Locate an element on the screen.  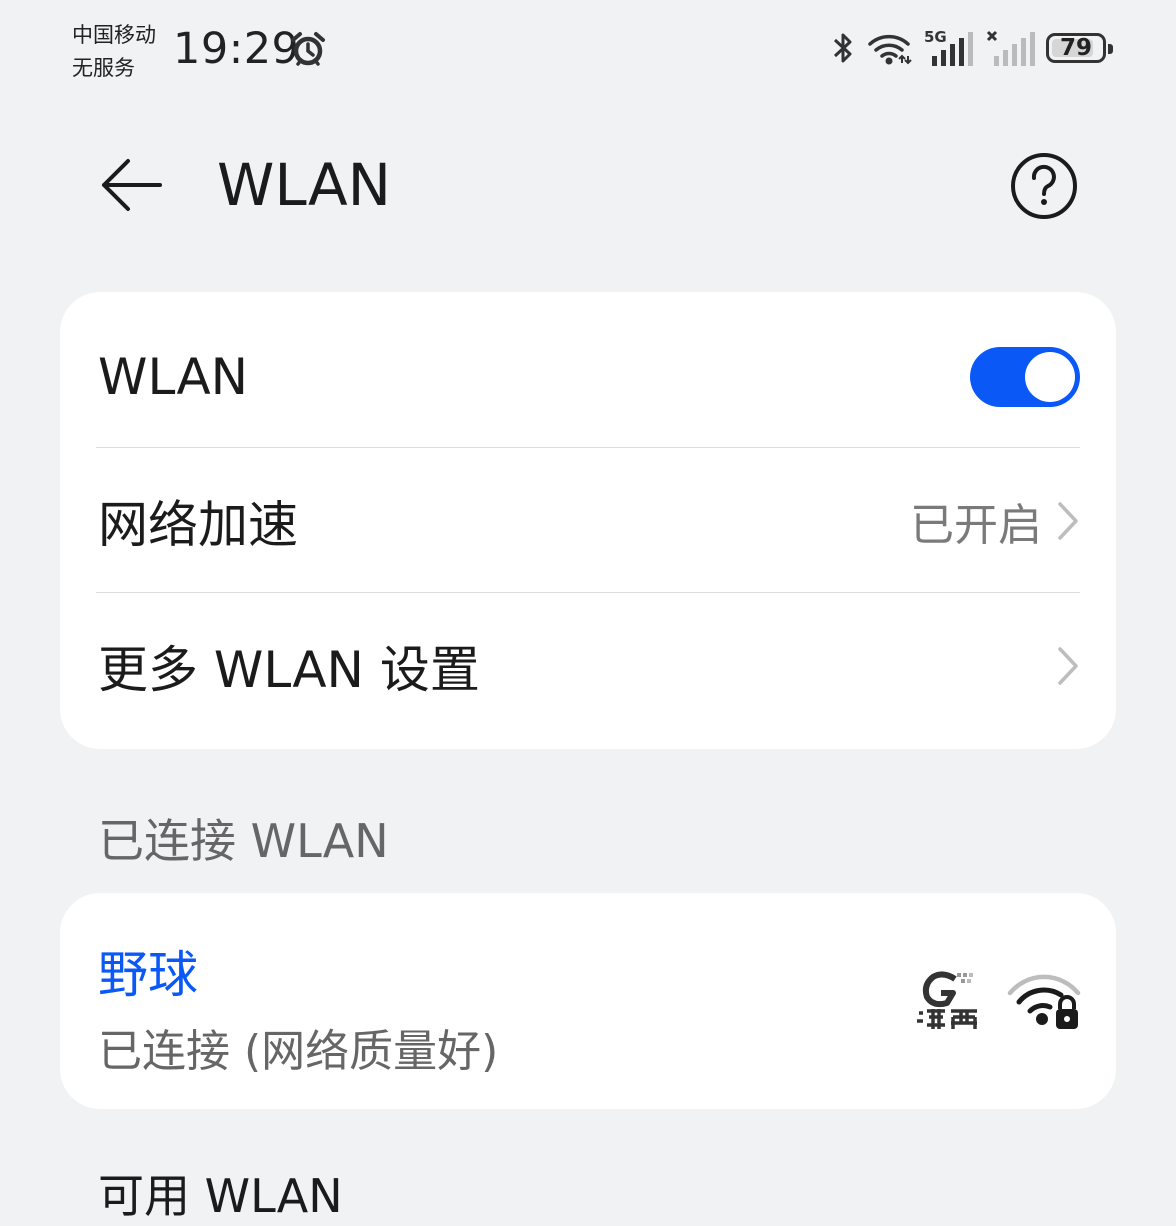
help-icon is located at coordinates (1044, 186).